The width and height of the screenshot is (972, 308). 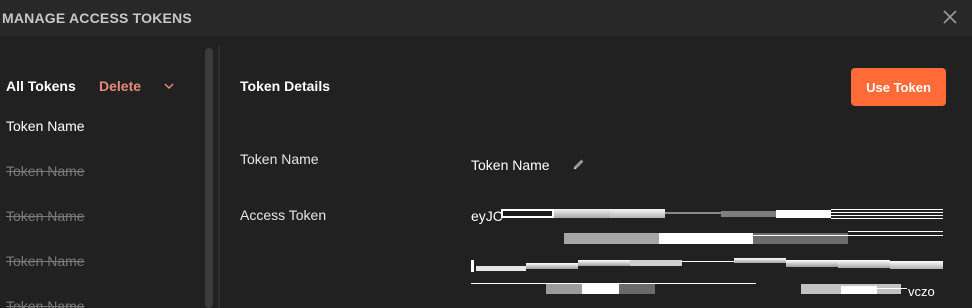 I want to click on close-icon, so click(x=950, y=17).